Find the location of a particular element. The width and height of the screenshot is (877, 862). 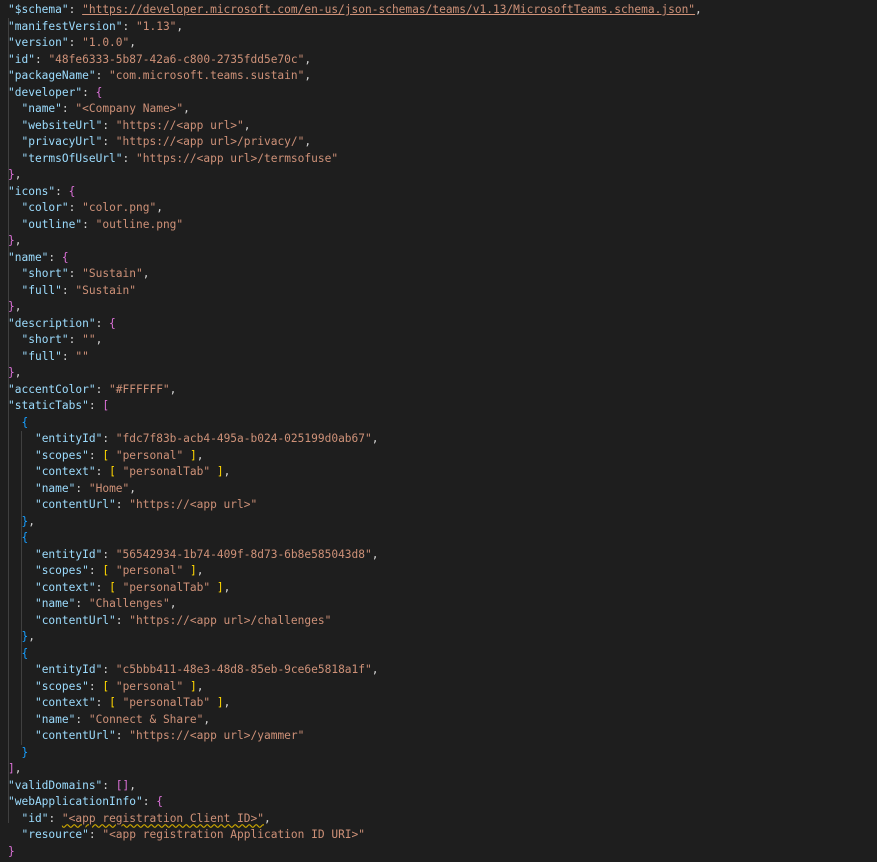

code-token: [] is located at coordinates (122, 785).